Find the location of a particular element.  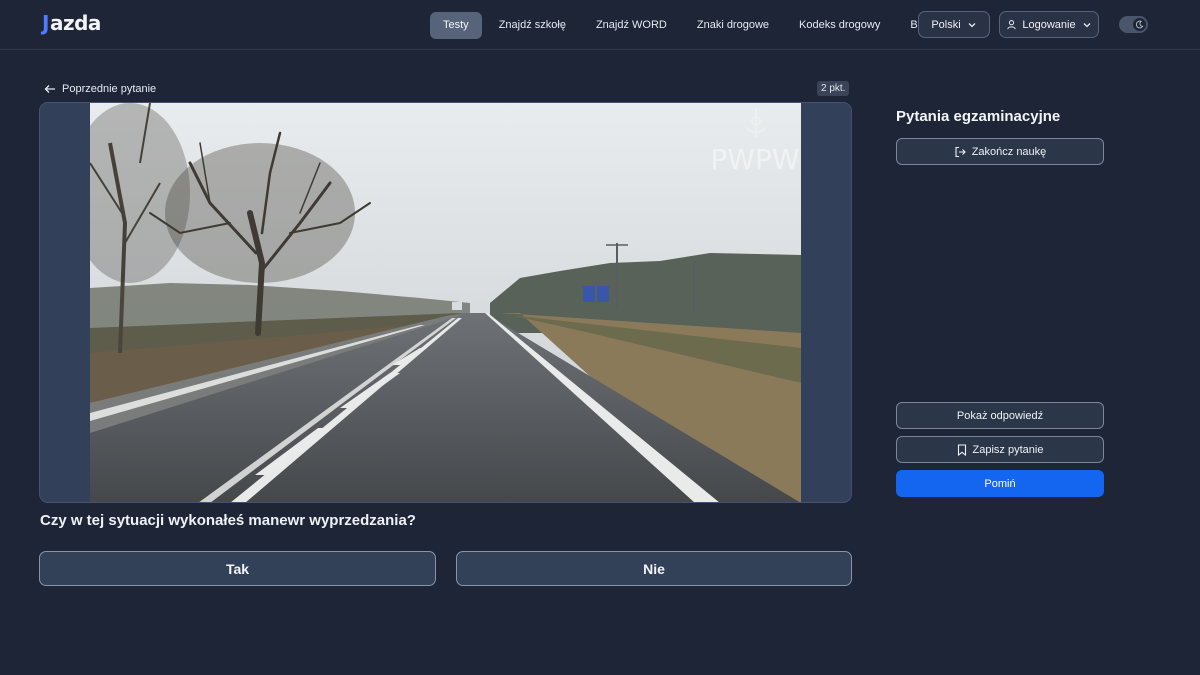

login-label: Logowanie is located at coordinates (1049, 24).